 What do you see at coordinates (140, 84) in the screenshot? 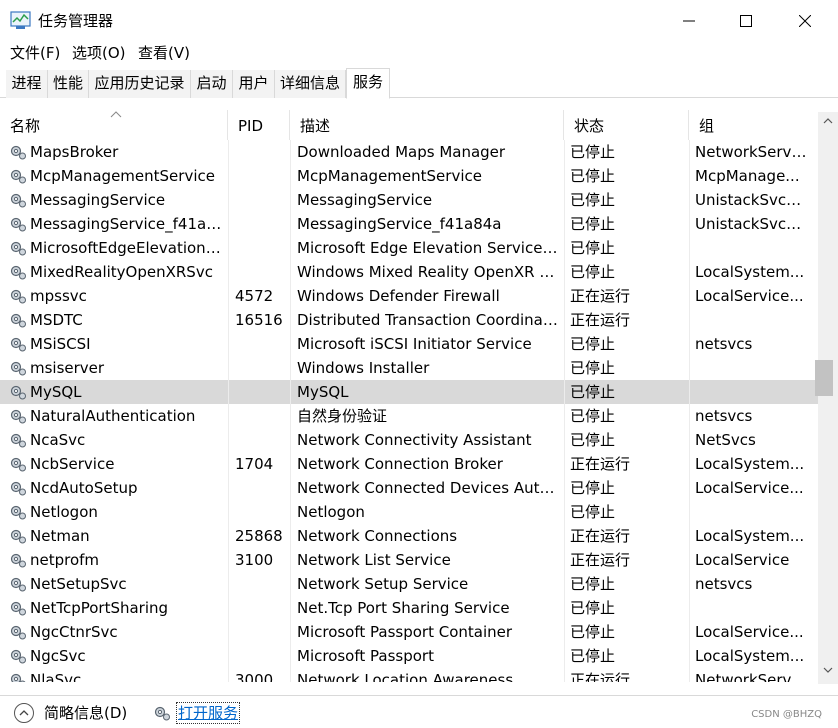
I see `tab-app-history: 应用历史记录` at bounding box center [140, 84].